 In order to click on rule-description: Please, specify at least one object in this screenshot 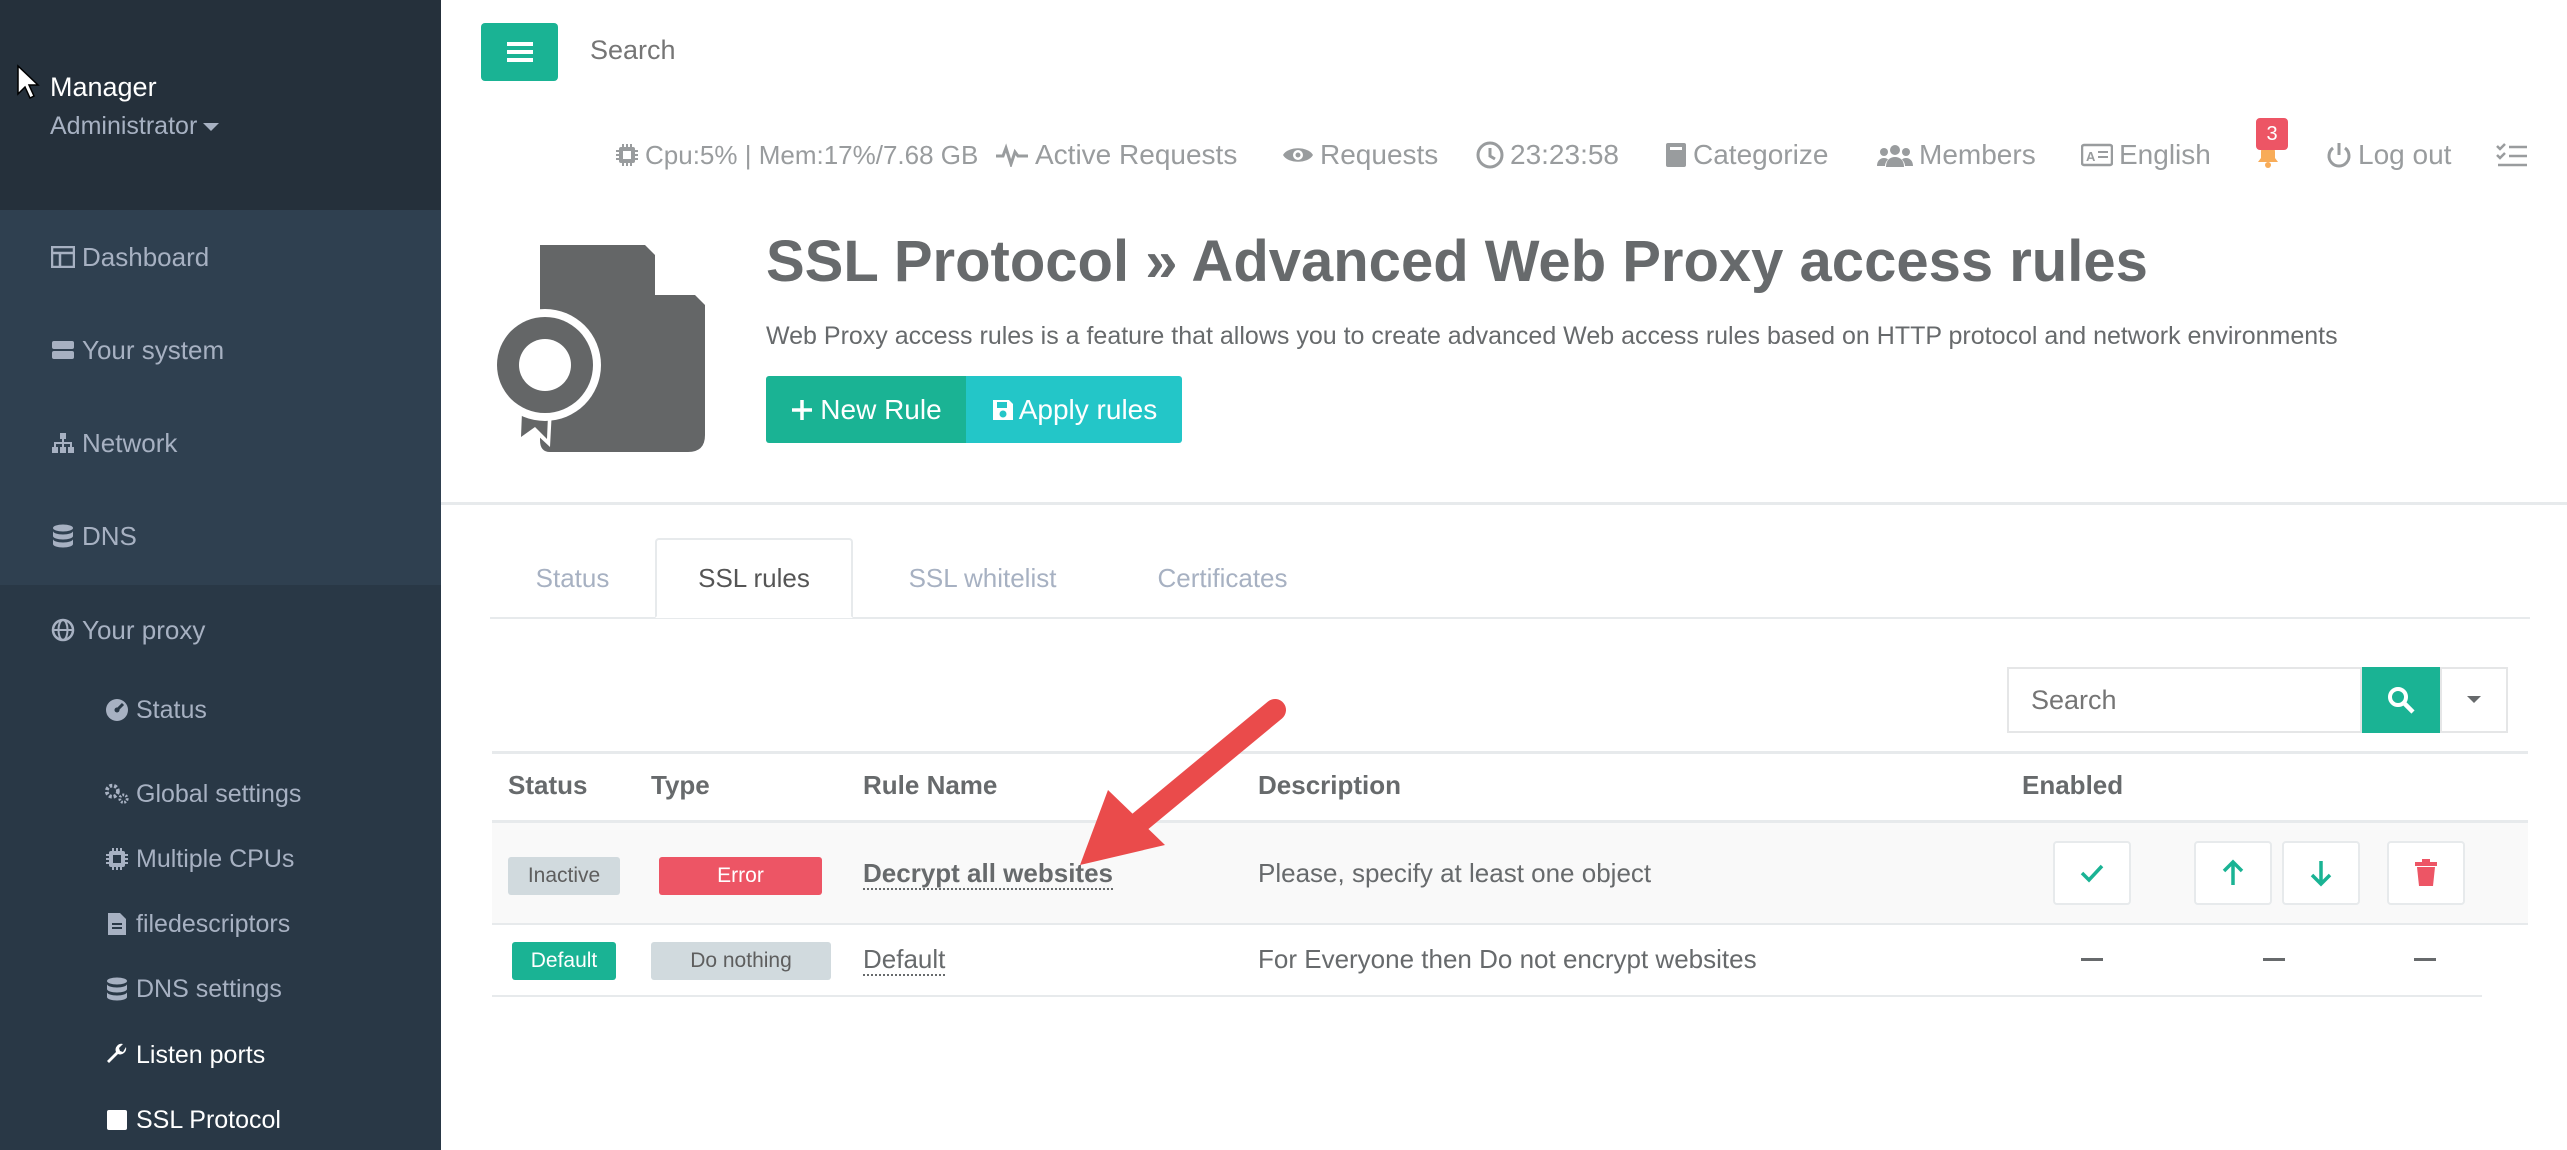, I will do `click(1455, 873)`.